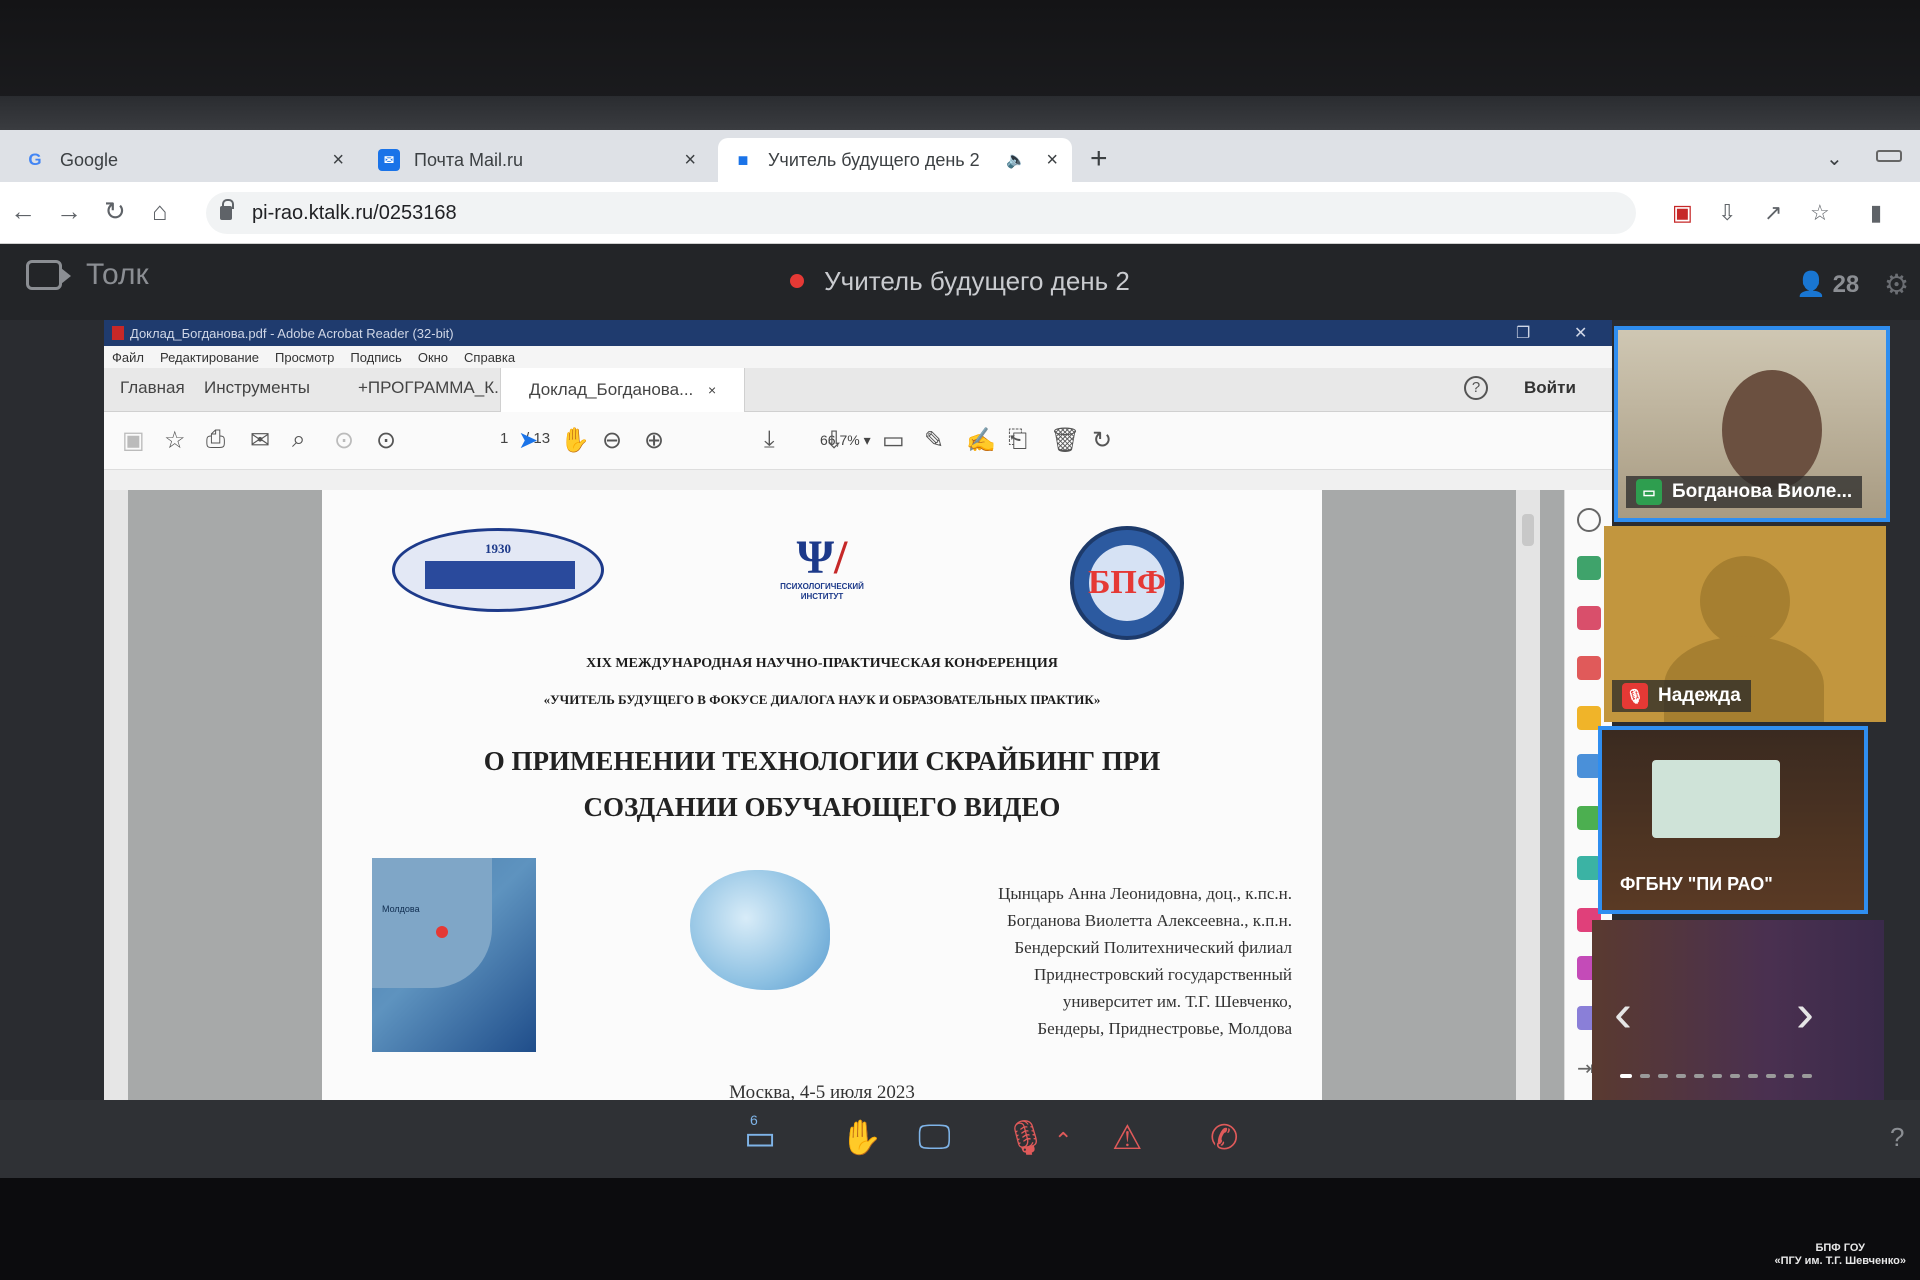 Image resolution: width=1920 pixels, height=1280 pixels. What do you see at coordinates (861, 1138) in the screenshot?
I see `raise-hand-button: ✋` at bounding box center [861, 1138].